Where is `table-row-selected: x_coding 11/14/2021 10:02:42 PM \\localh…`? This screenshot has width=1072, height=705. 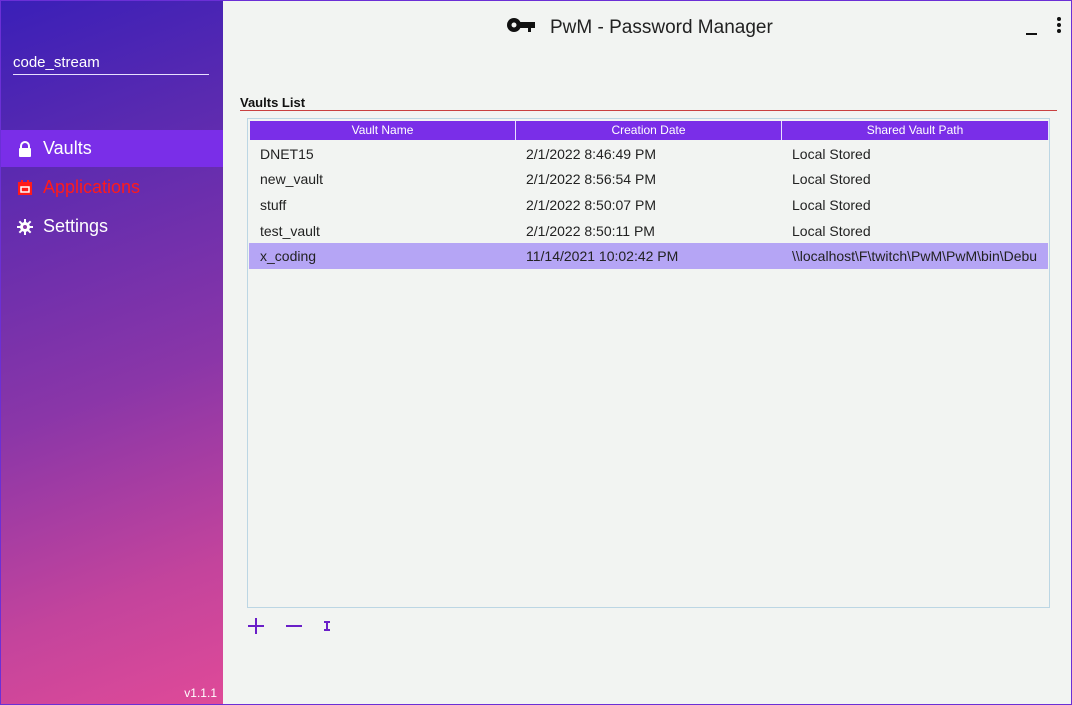
table-row-selected: x_coding 11/14/2021 10:02:42 PM \\localh… is located at coordinates (648, 256).